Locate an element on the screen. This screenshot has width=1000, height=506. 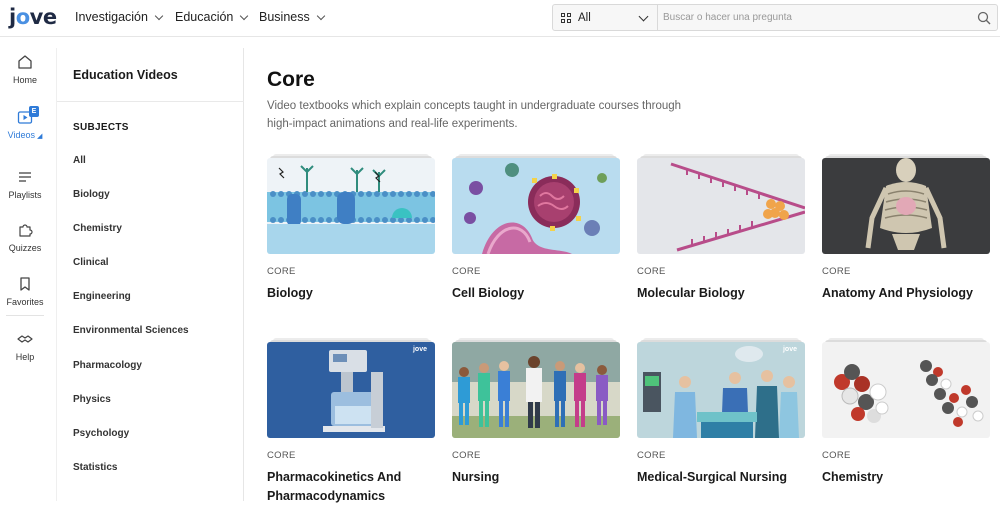
rail-label: Videos is located at coordinates (21, 135).